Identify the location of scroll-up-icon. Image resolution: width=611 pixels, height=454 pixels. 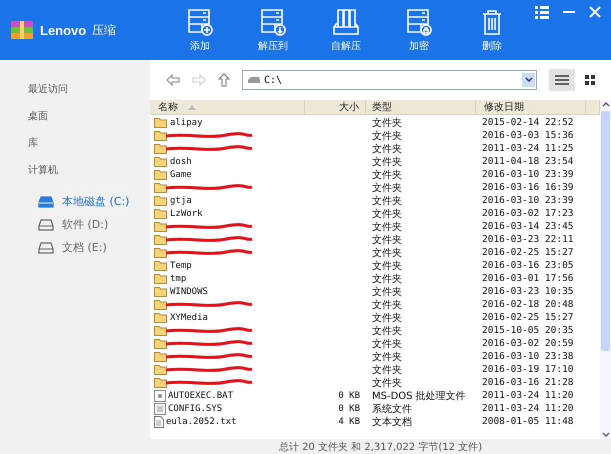
(606, 104).